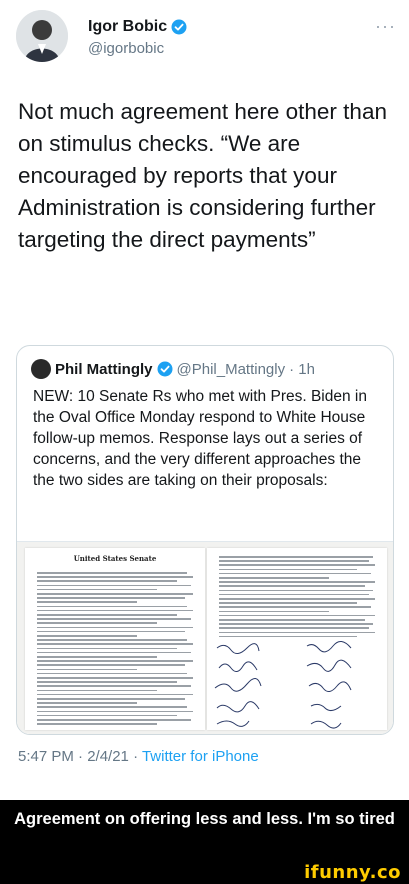 The height and width of the screenshot is (884, 409). What do you see at coordinates (137, 48) in the screenshot?
I see `author-handle: @igorbobic` at bounding box center [137, 48].